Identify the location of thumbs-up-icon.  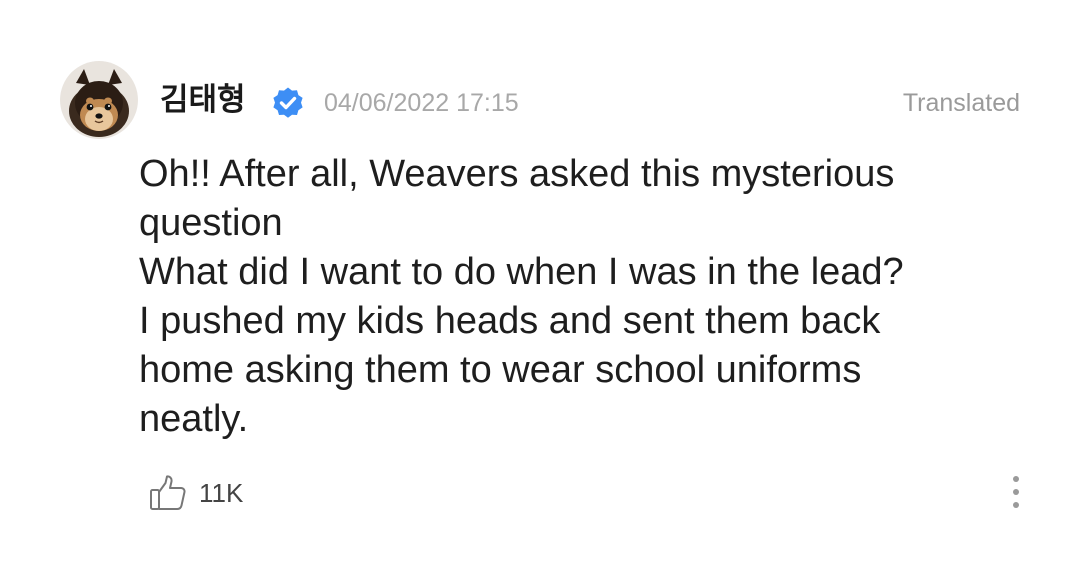
(168, 492).